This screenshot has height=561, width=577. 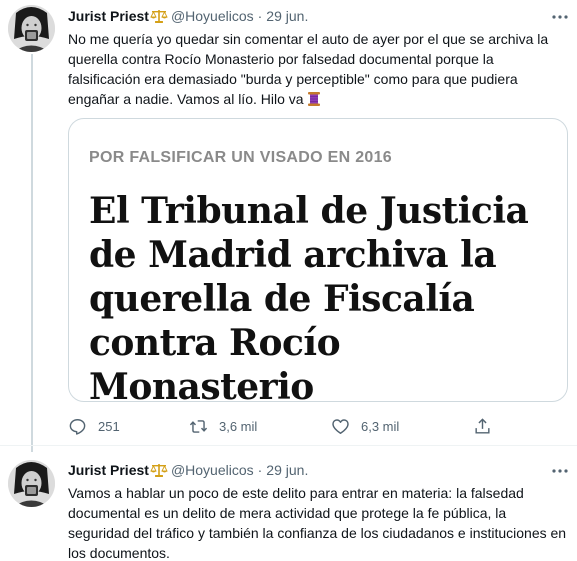 What do you see at coordinates (288, 445) in the screenshot?
I see `tweet-divider` at bounding box center [288, 445].